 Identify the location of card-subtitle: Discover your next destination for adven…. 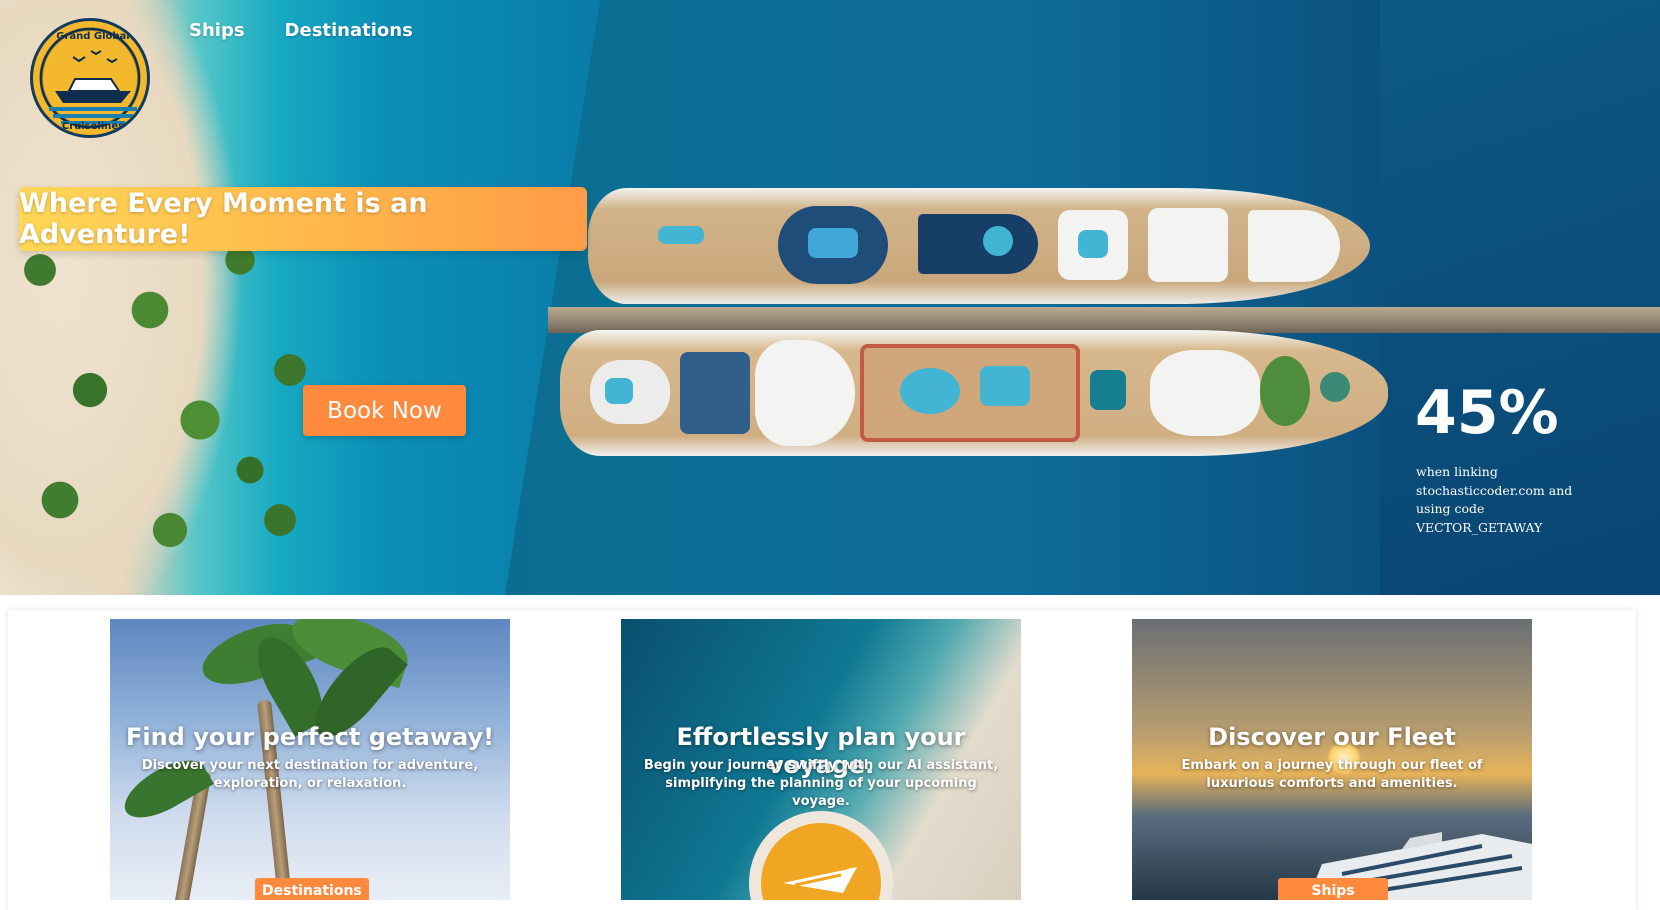
(310, 774).